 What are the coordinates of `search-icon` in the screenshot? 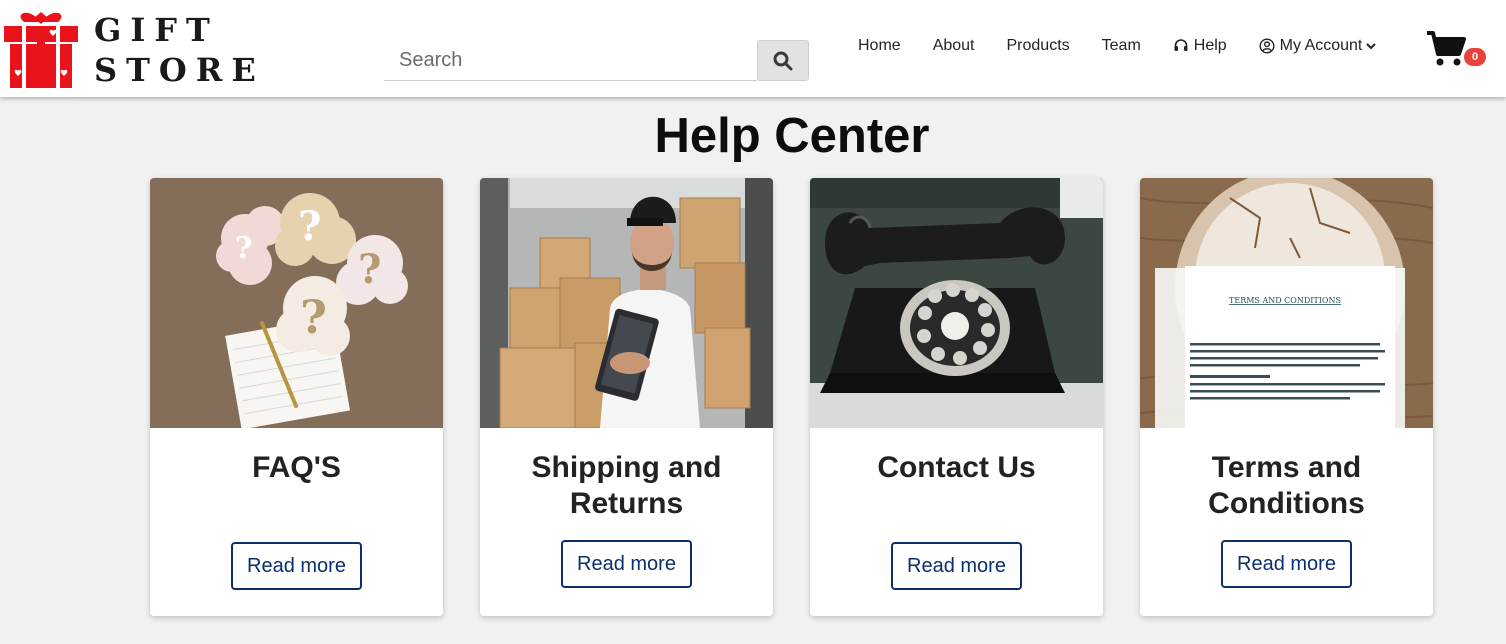 It's located at (783, 60).